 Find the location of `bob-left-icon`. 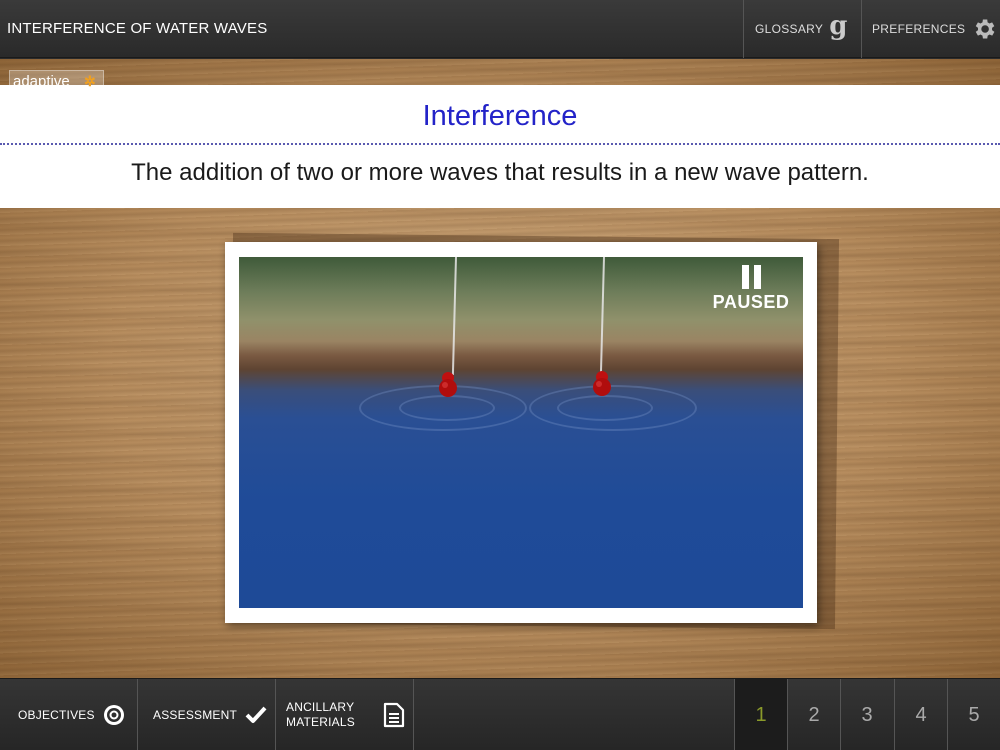

bob-left-icon is located at coordinates (448, 384).